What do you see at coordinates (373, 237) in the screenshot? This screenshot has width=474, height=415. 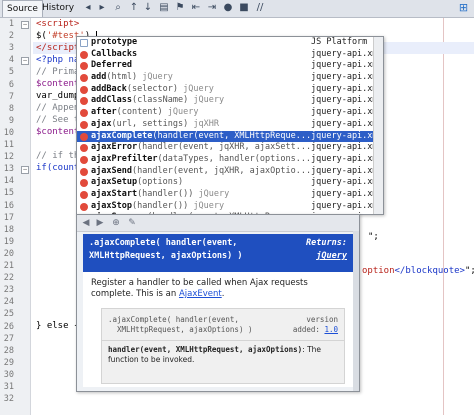 I see `code-fragment-semicolon: ";` at bounding box center [373, 237].